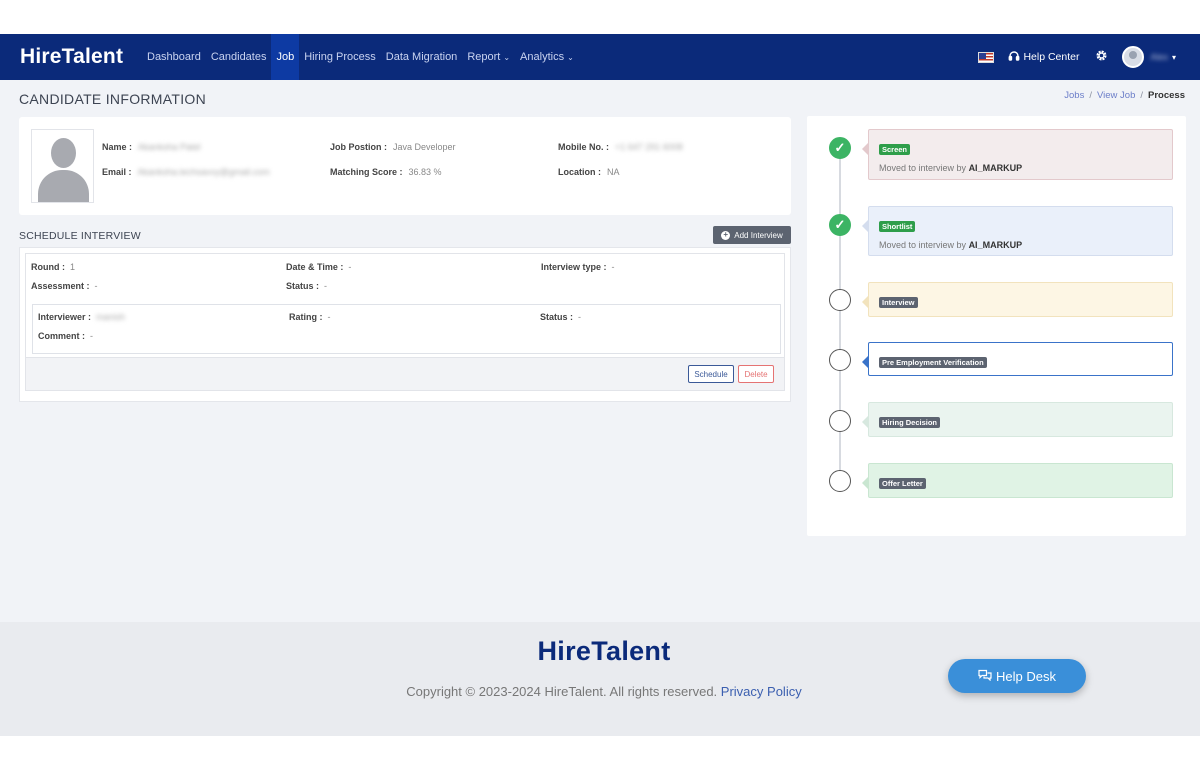  What do you see at coordinates (91, 336) in the screenshot?
I see `comment-value: -` at bounding box center [91, 336].